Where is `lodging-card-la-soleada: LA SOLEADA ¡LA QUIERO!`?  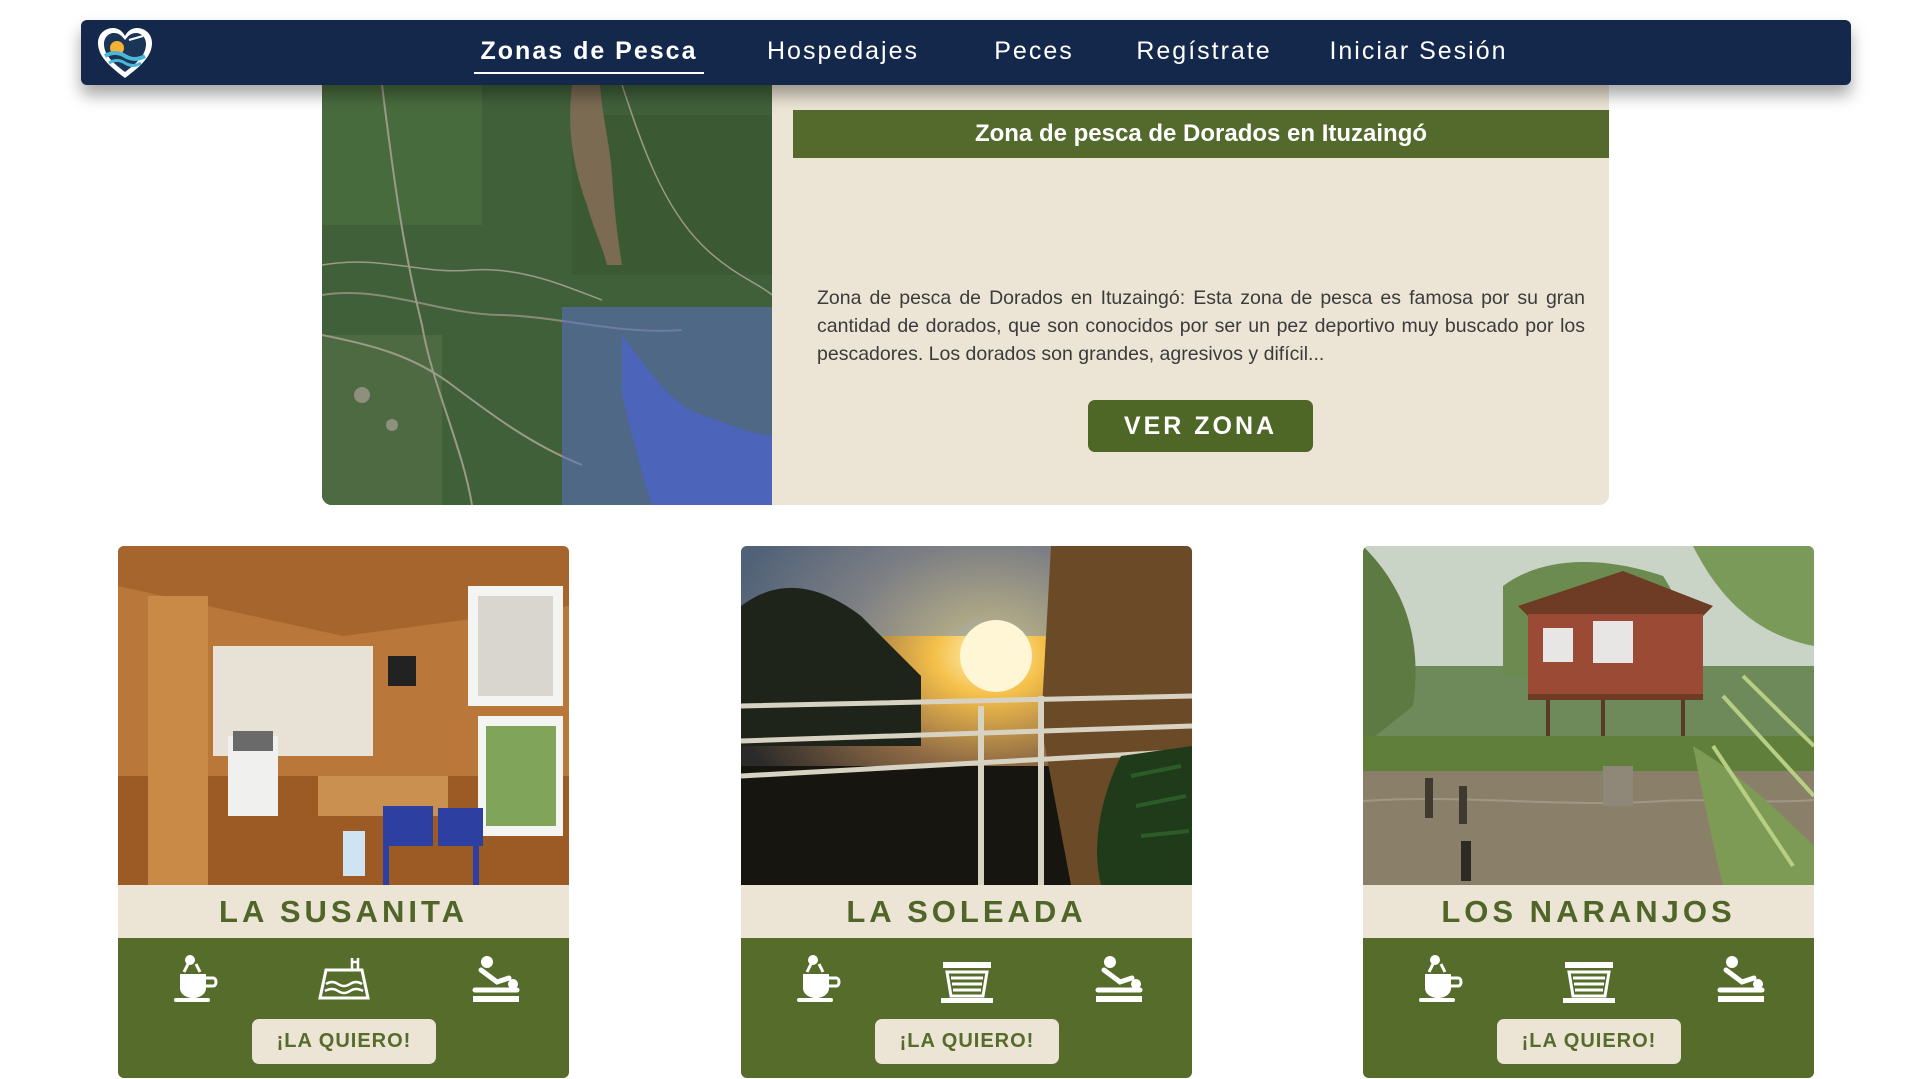
lodging-card-la-soleada: LA SOLEADA ¡LA QUIERO! is located at coordinates (966, 812).